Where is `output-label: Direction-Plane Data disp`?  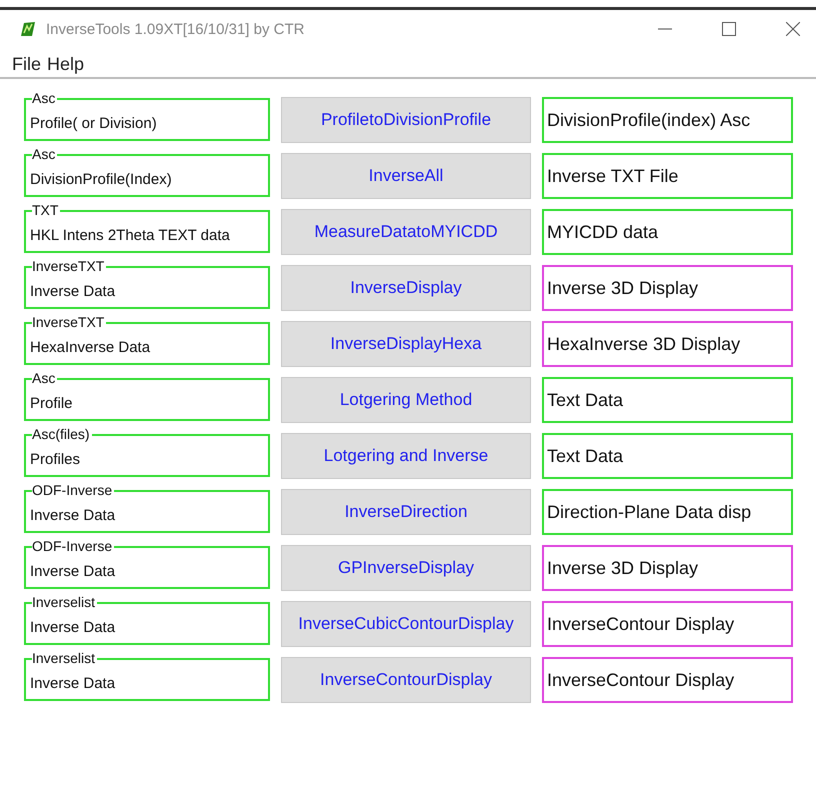
output-label: Direction-Plane Data disp is located at coordinates (667, 512).